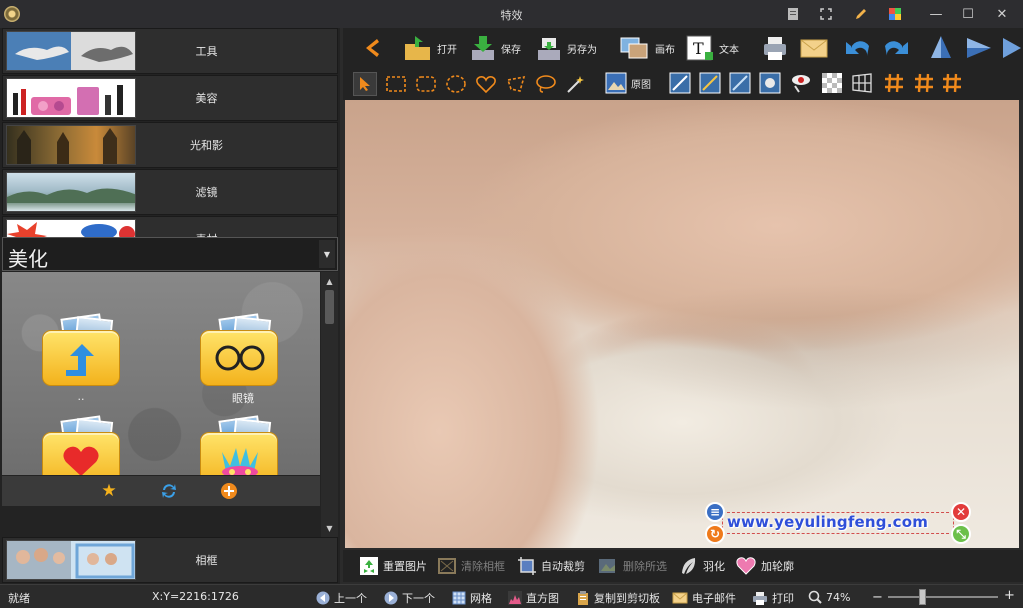 This screenshot has height=608, width=1023. What do you see at coordinates (495, 48) in the screenshot?
I see `save-button: 保存` at bounding box center [495, 48].